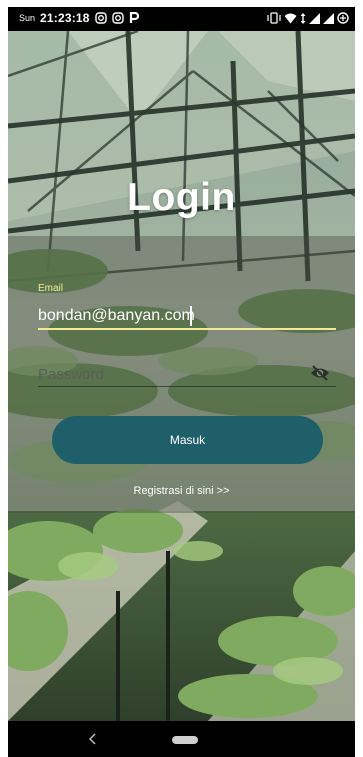  Describe the element at coordinates (65, 18) in the screenshot. I see `status-time: 21:23:18` at that location.